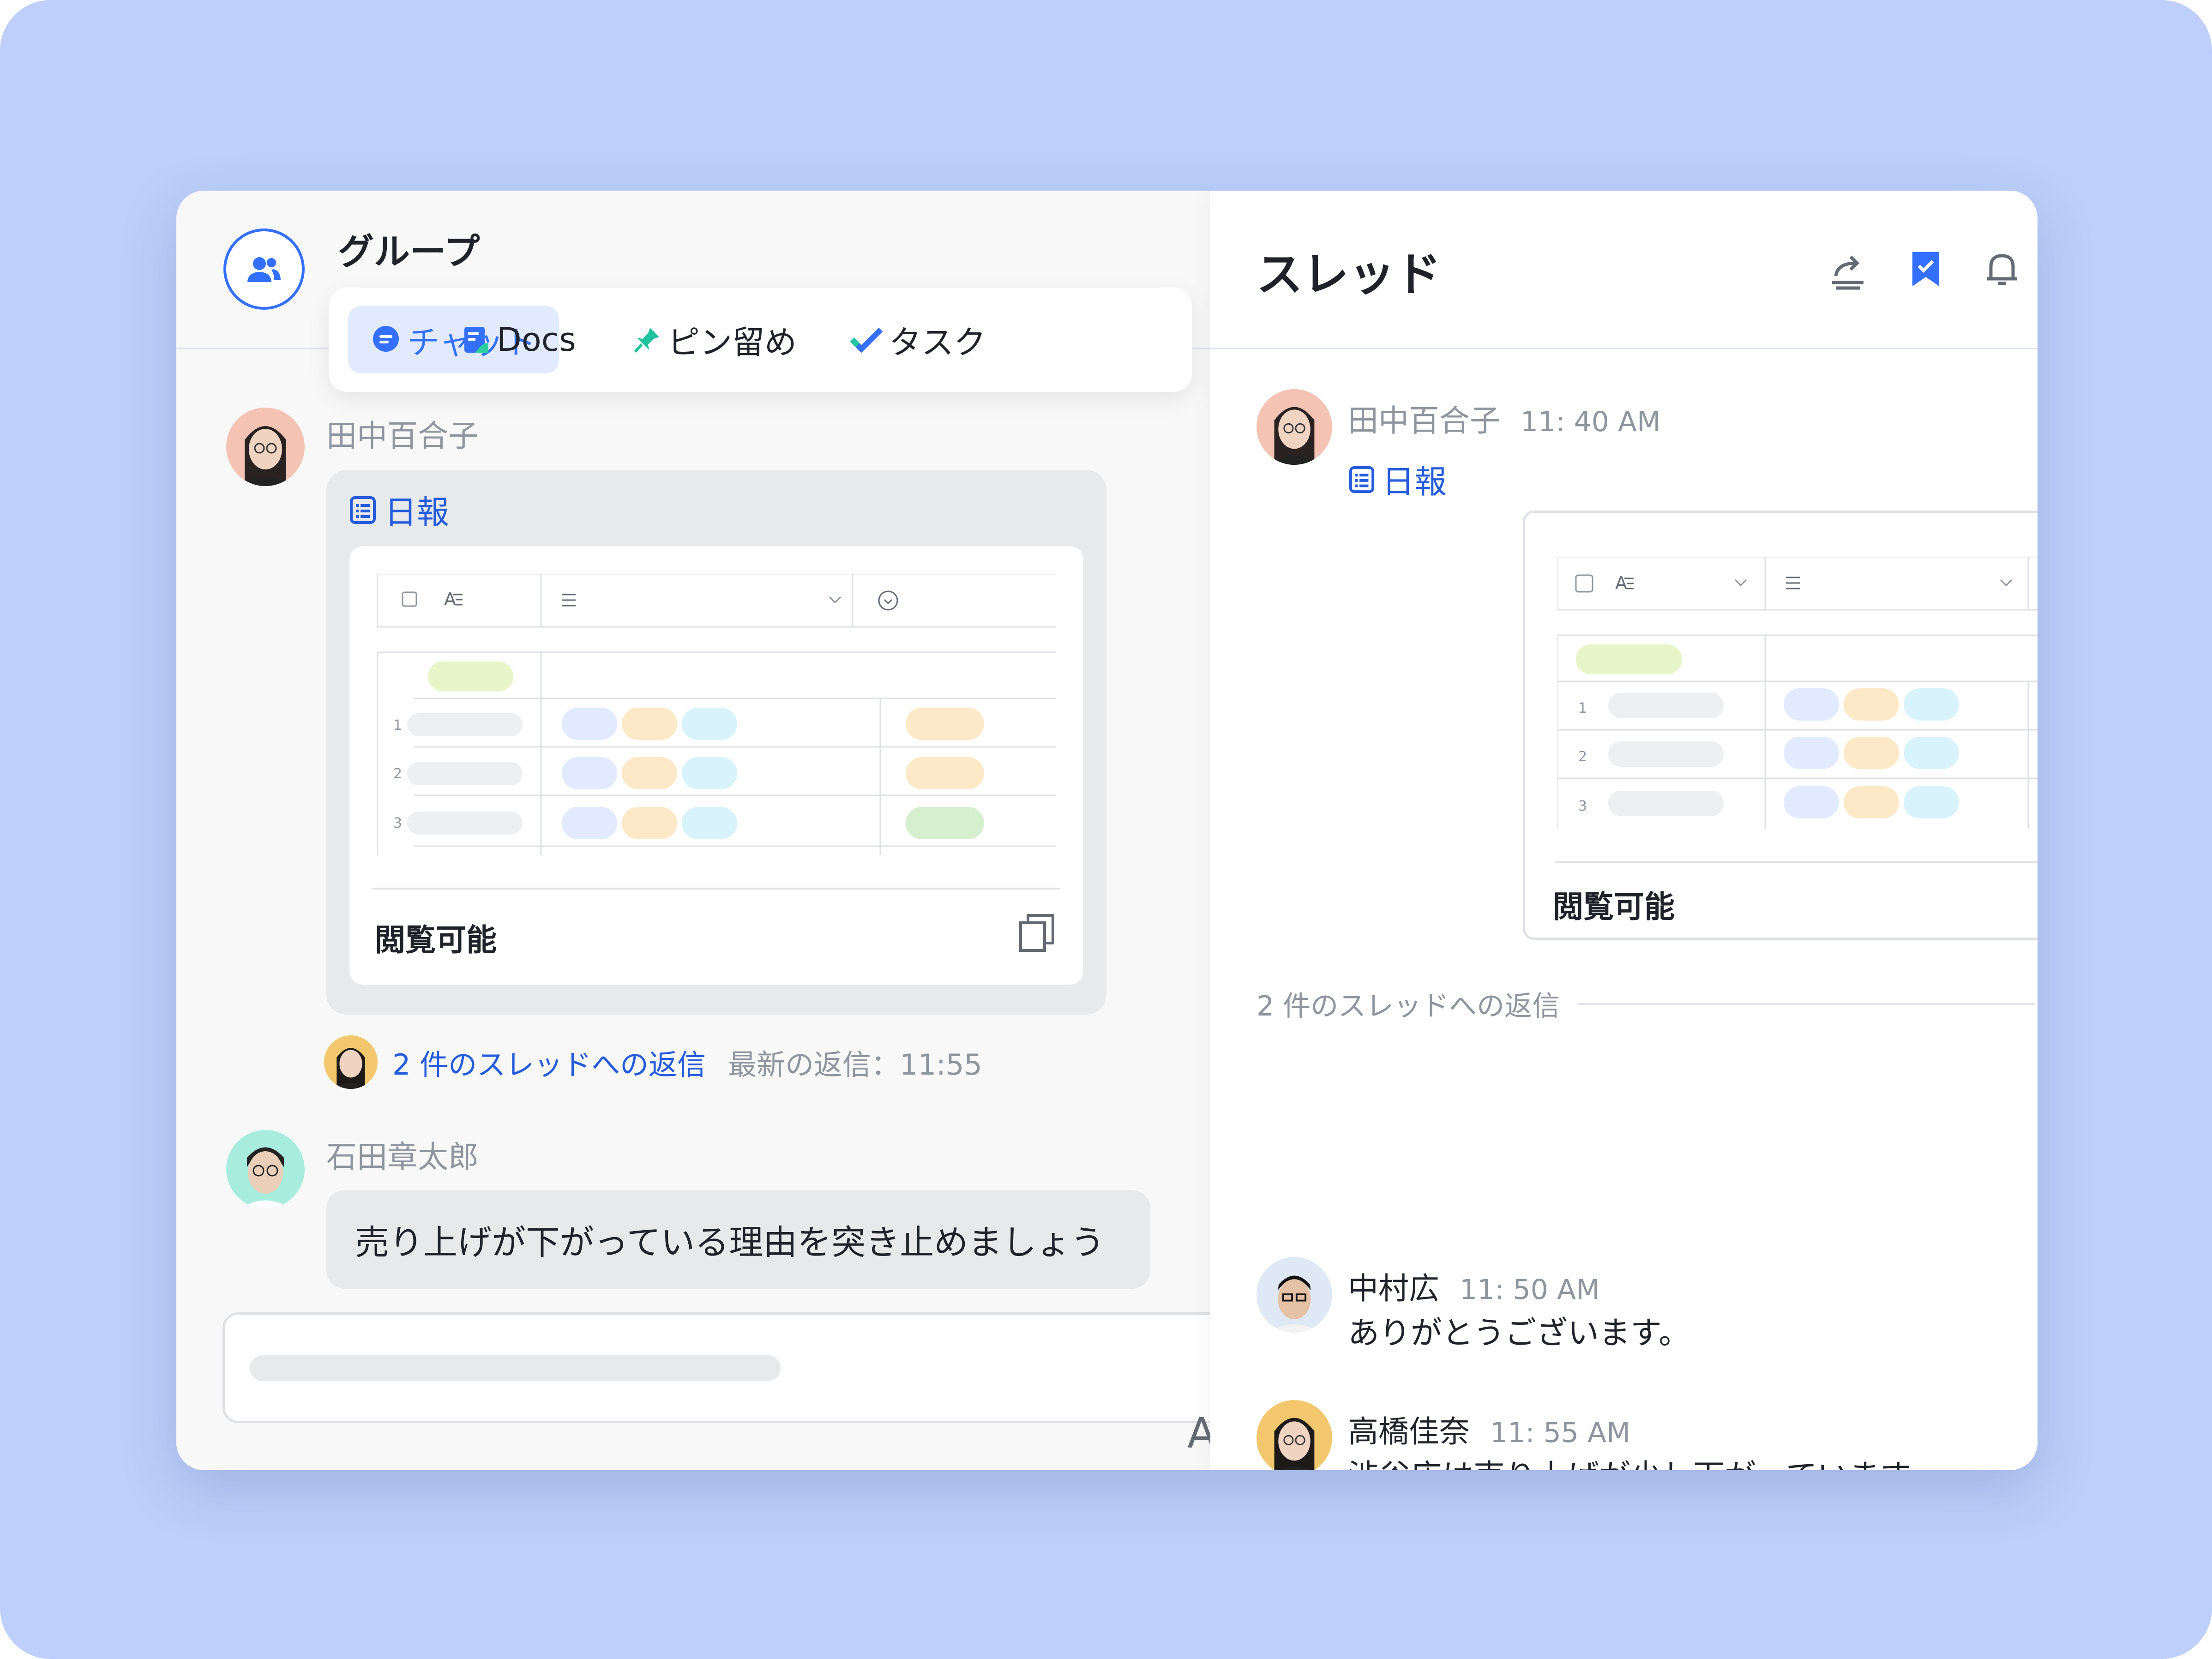 This screenshot has height=1659, width=2212. Describe the element at coordinates (1530, 1290) in the screenshot. I see `message-time: 11: 50 AM` at that location.